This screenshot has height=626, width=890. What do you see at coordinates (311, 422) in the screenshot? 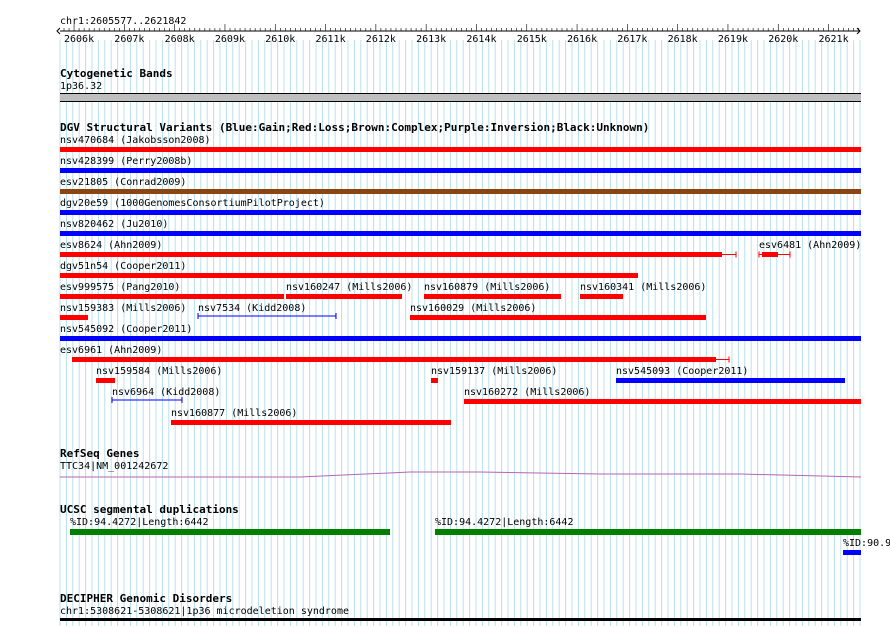
I see `dgv-feature-bar-nsv160877` at bounding box center [311, 422].